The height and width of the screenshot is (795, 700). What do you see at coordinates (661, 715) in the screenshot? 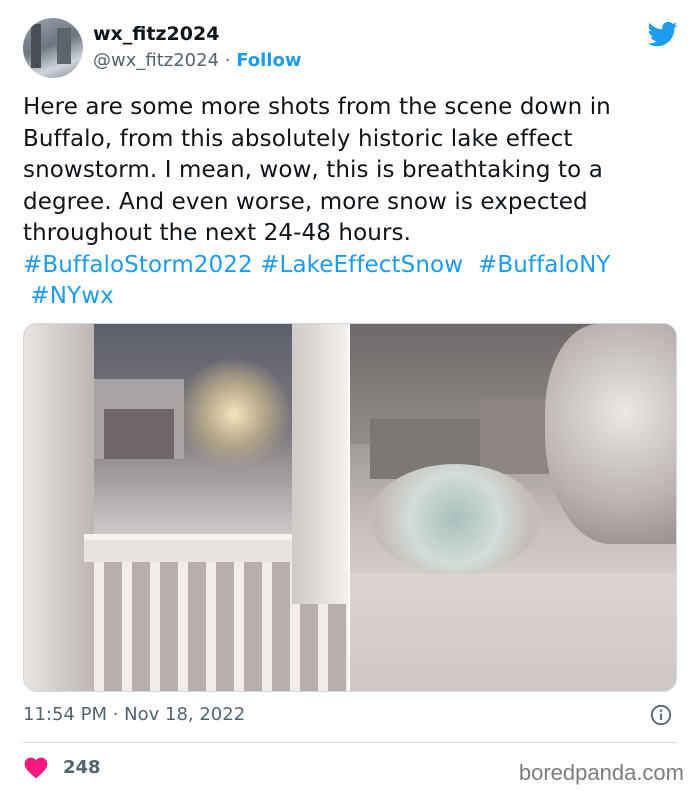
I see `info-icon` at bounding box center [661, 715].